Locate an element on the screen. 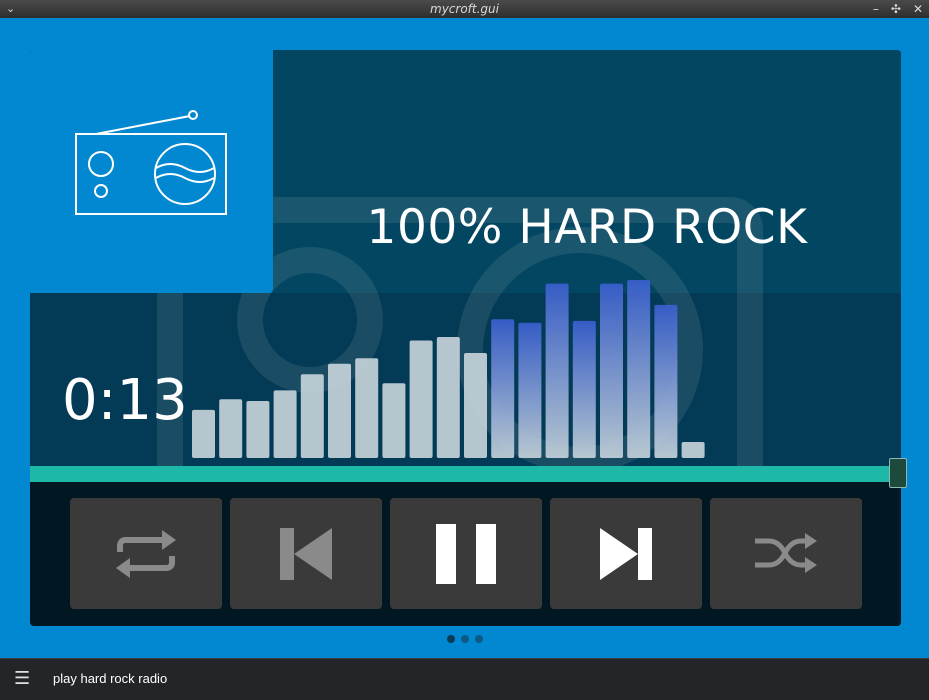 The width and height of the screenshot is (929, 700). pause-icon is located at coordinates (466, 553).